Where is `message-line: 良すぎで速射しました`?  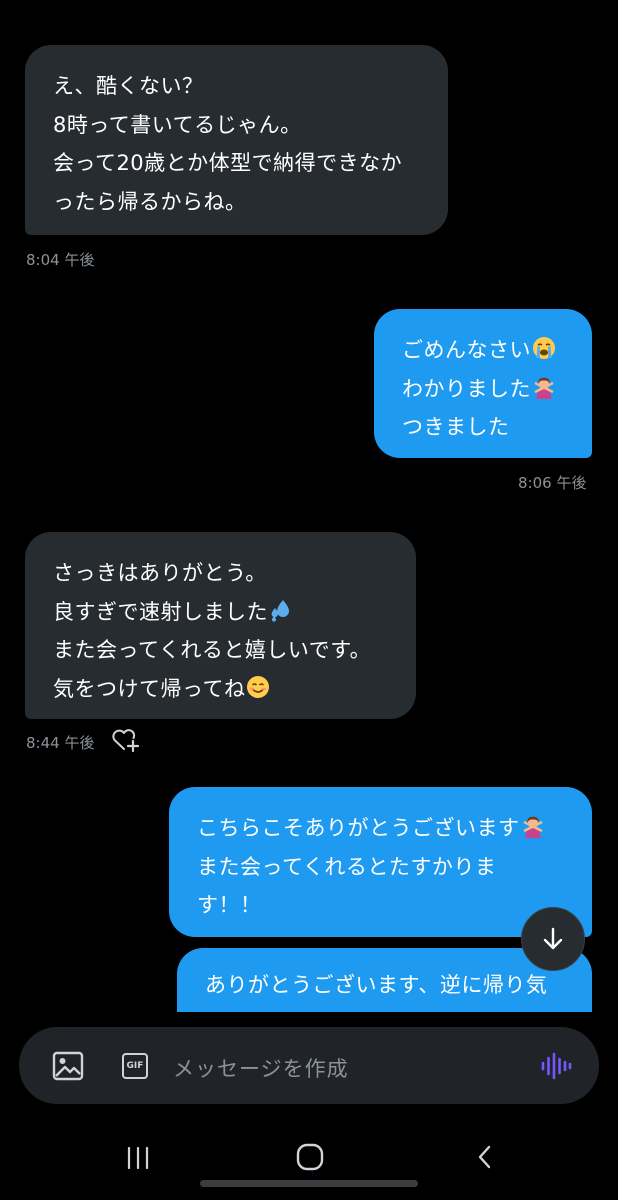 message-line: 良すぎで速射しました is located at coordinates (221, 612).